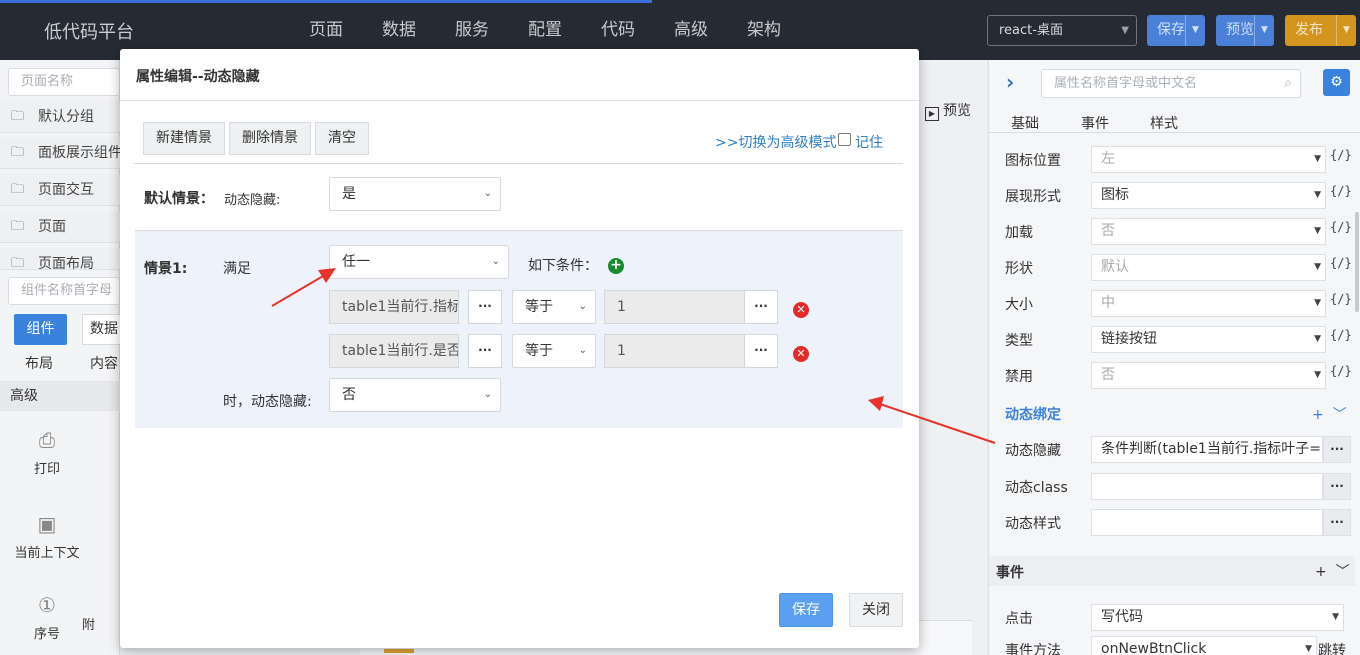 The width and height of the screenshot is (1360, 655). What do you see at coordinates (775, 142) in the screenshot?
I see `advanced-mode-link: >>切换为高级模式` at bounding box center [775, 142].